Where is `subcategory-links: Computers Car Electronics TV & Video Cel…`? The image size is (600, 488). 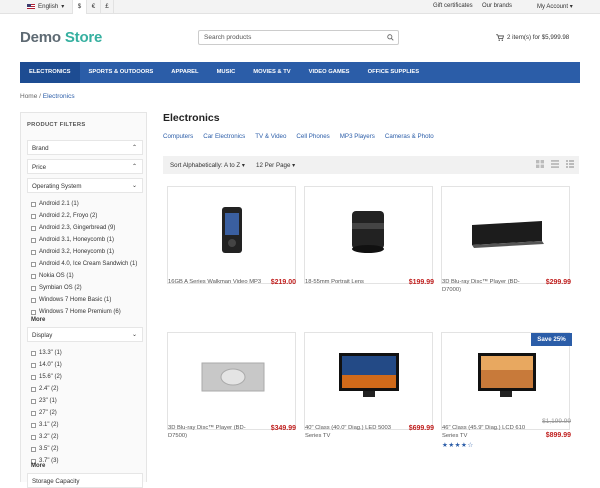 subcategory-links: Computers Car Electronics TV & Video Cel… is located at coordinates (298, 136).